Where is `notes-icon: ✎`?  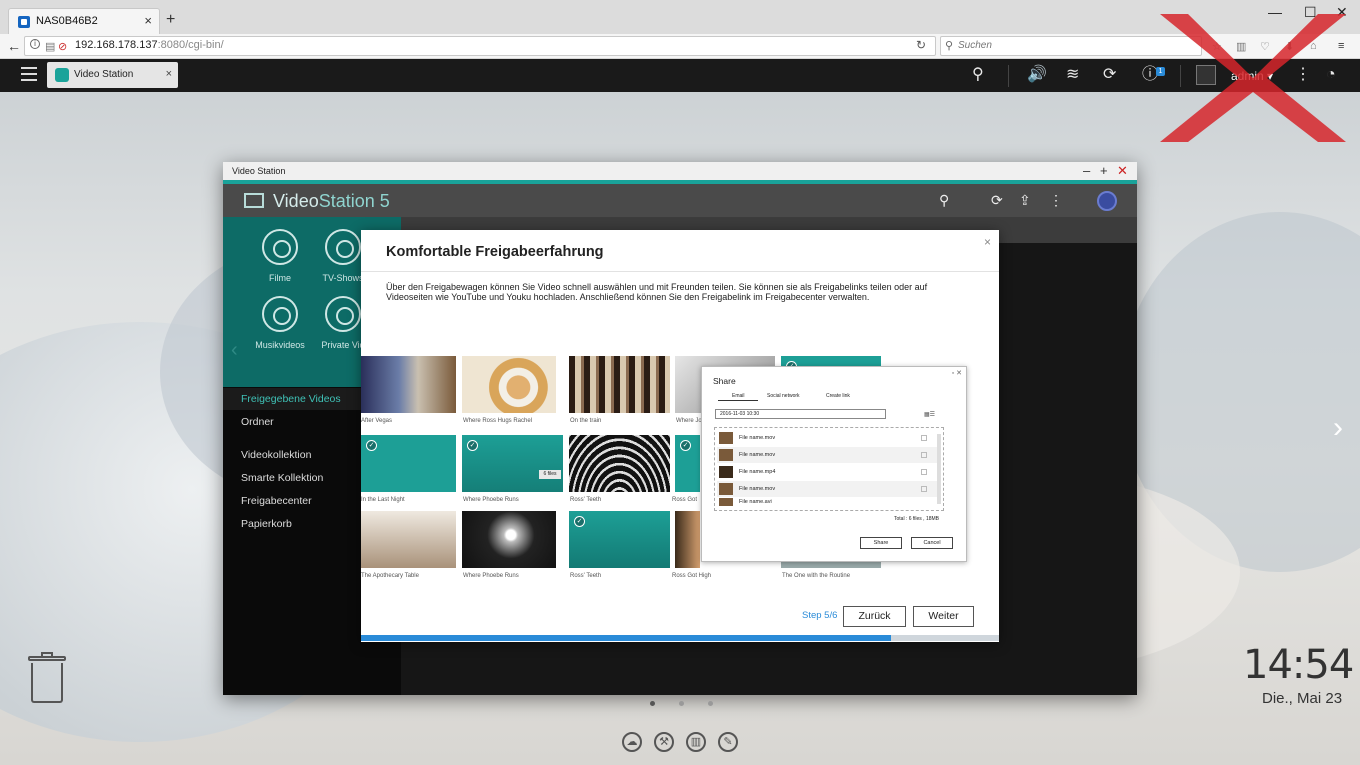
notes-icon: ✎ is located at coordinates (728, 742).